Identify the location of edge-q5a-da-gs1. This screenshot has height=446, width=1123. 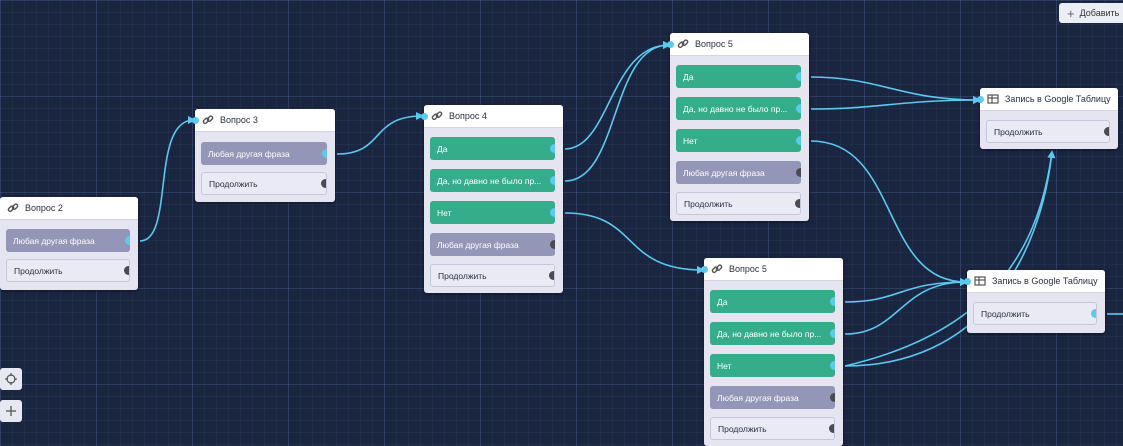
(895, 90).